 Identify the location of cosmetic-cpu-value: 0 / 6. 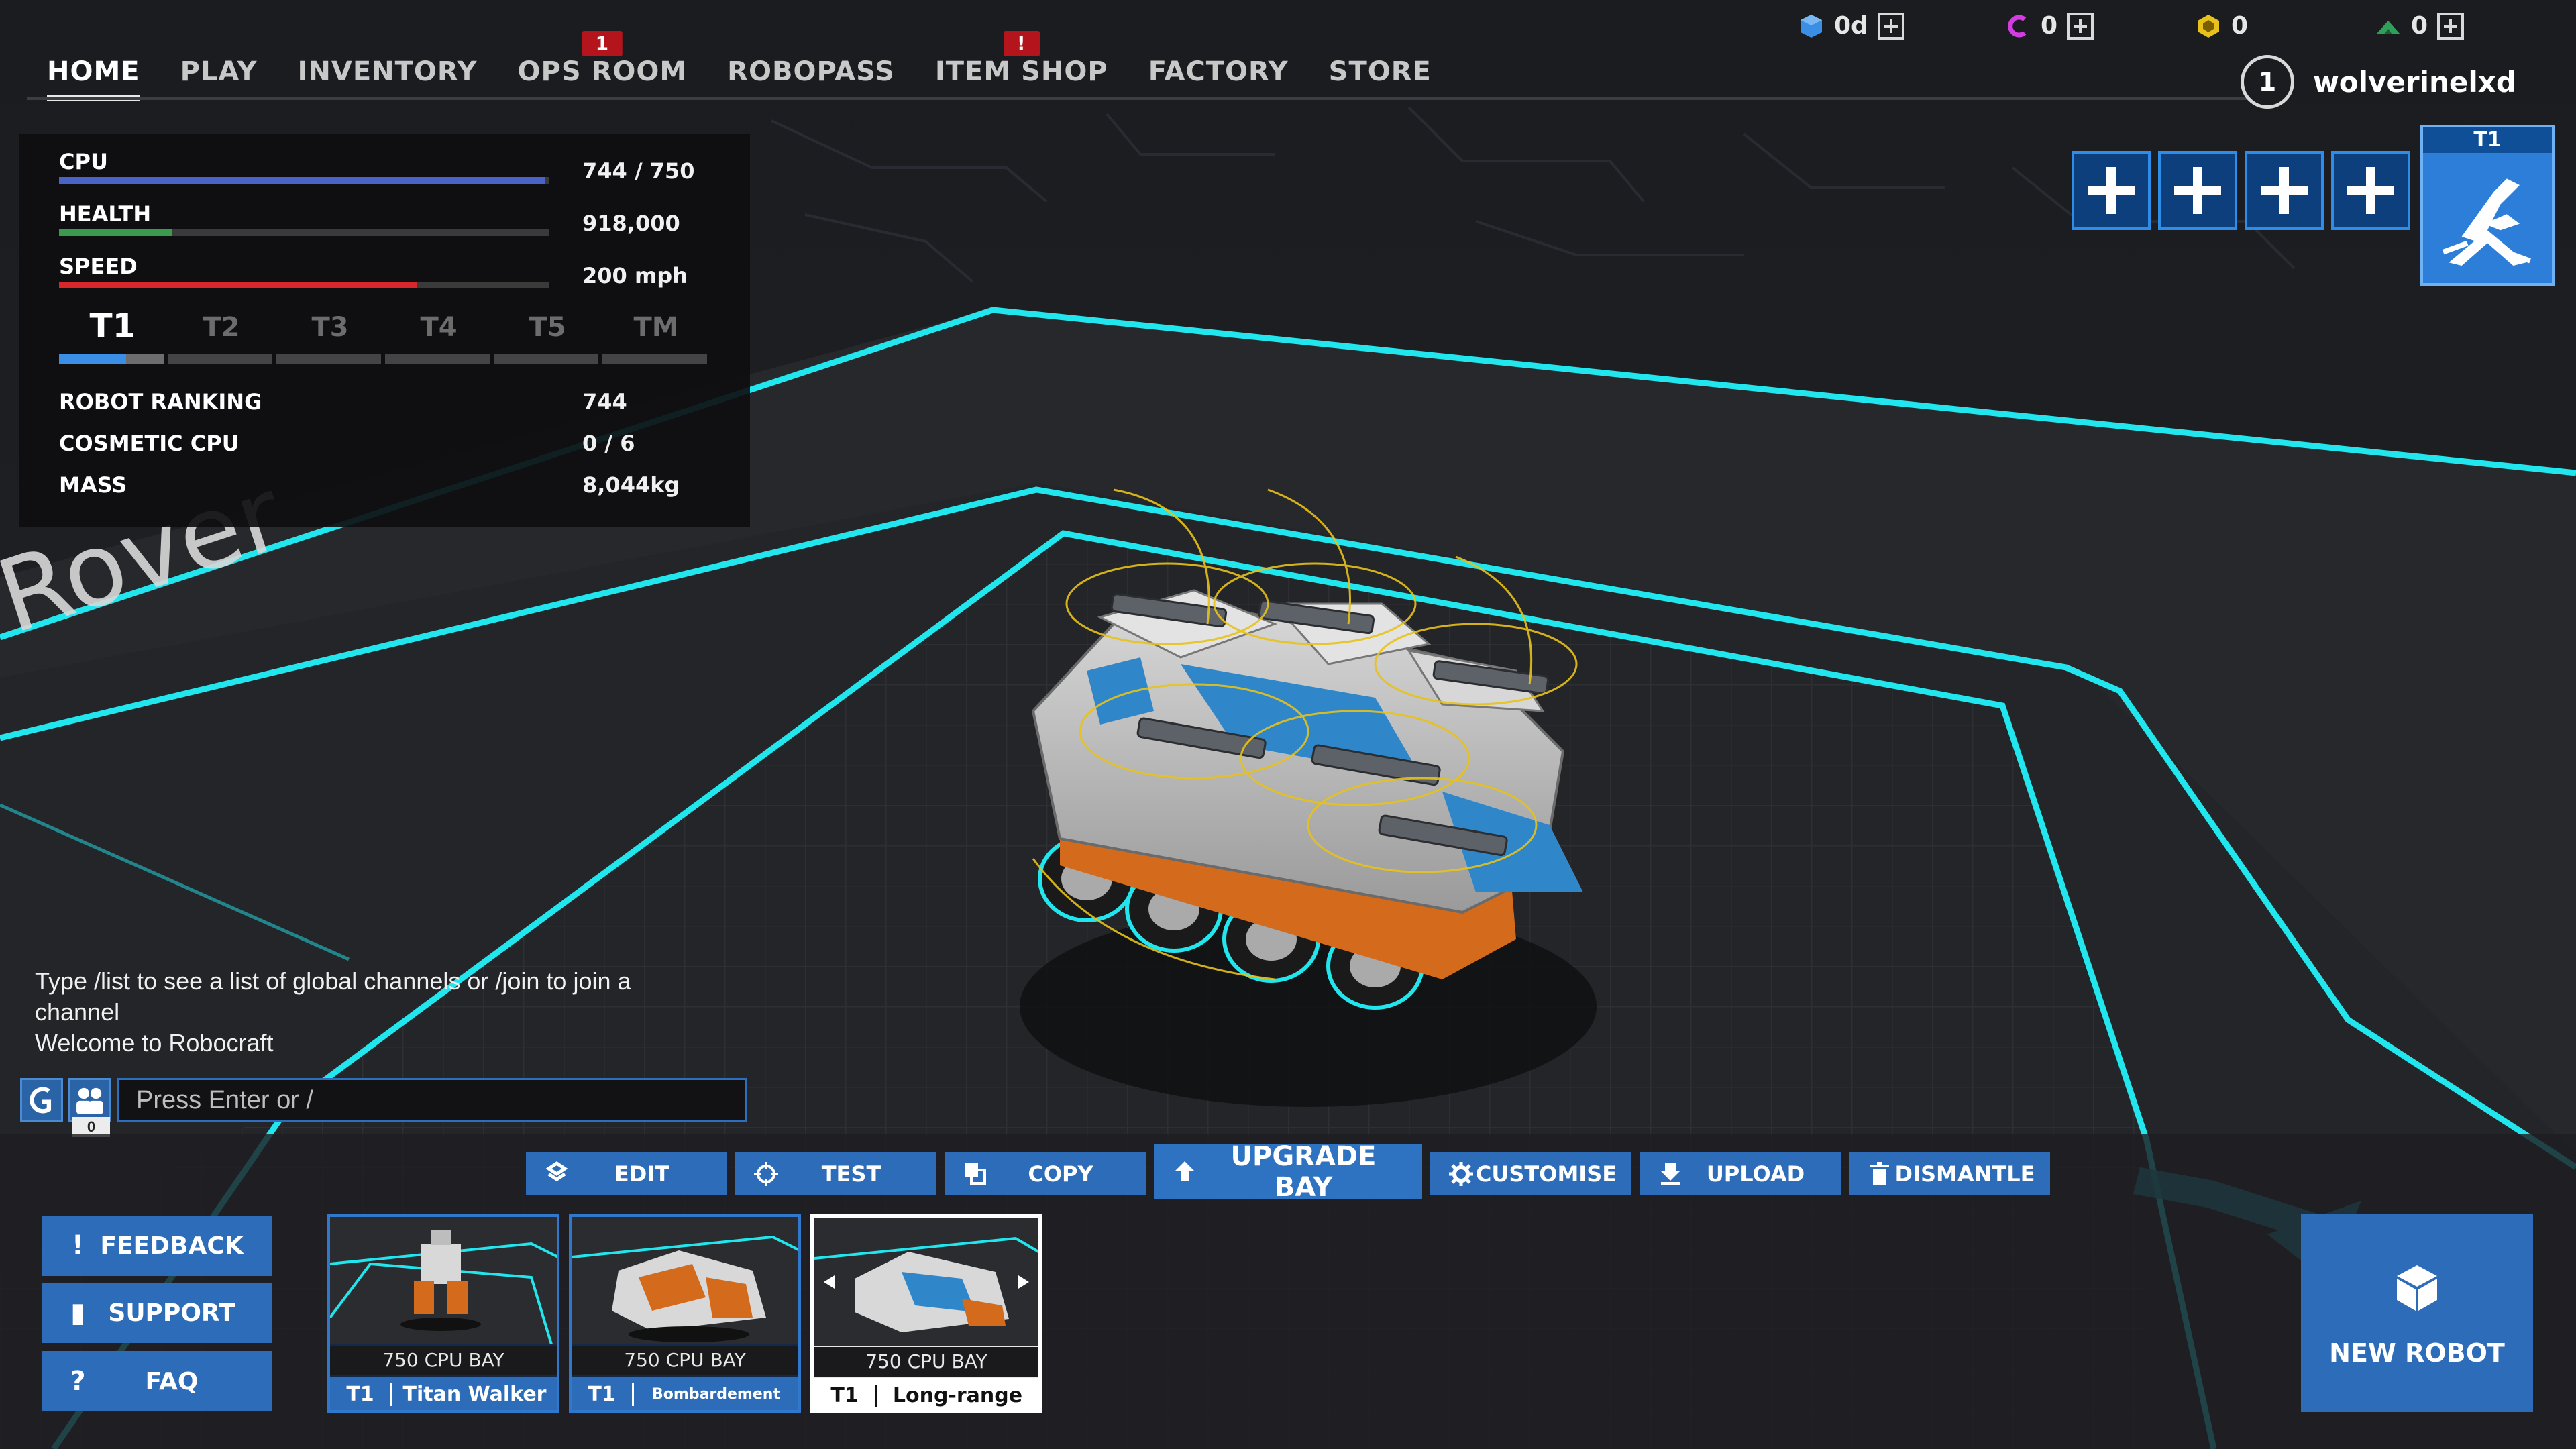
(608, 443).